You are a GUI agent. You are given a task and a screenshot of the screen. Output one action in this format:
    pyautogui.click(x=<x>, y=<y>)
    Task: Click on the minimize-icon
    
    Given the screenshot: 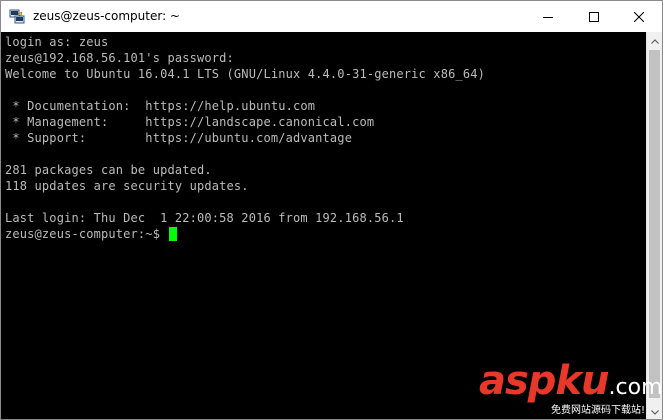 What is the action you would take?
    pyautogui.click(x=548, y=17)
    